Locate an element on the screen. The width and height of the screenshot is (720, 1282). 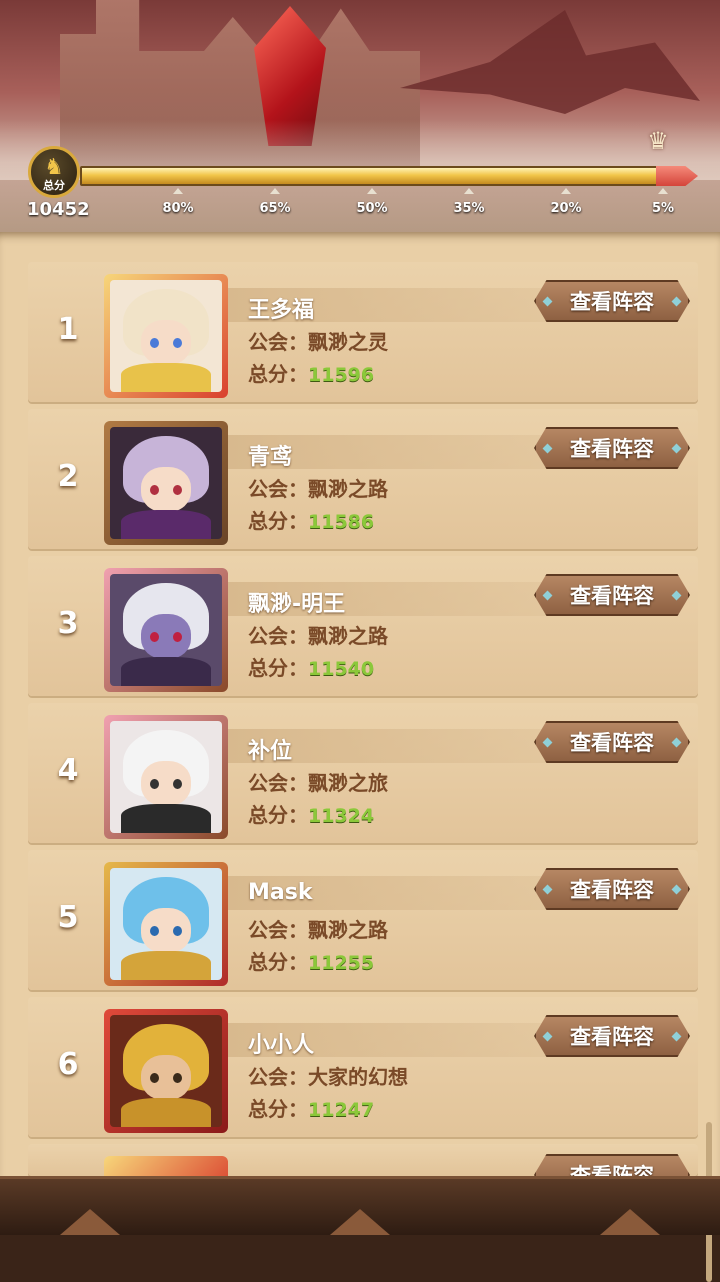
player-name: 王多福 is located at coordinates (281, 310).